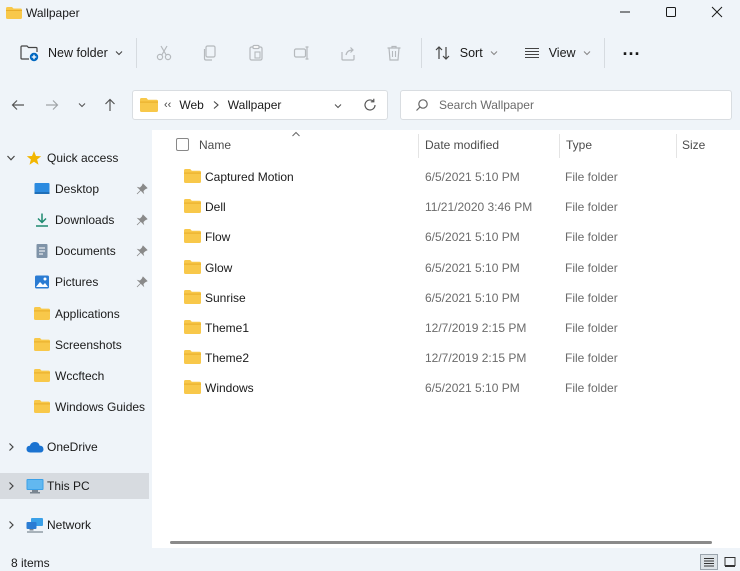  I want to click on breadcrumb-web: Web, so click(191, 105).